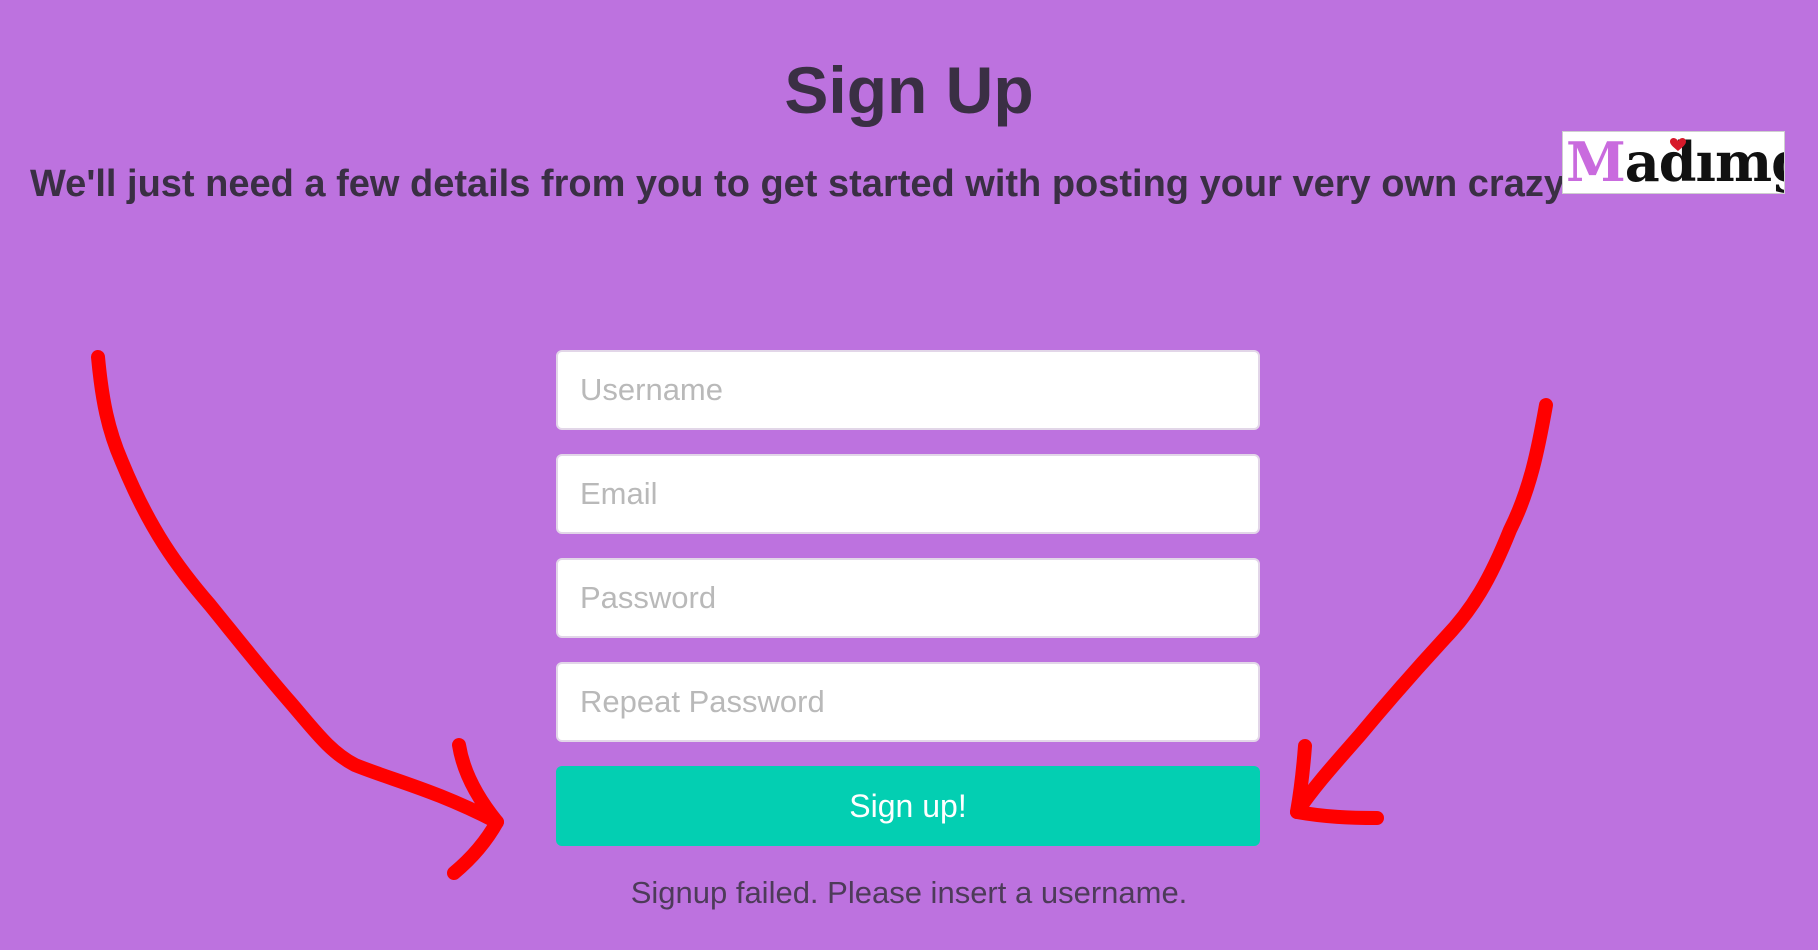  What do you see at coordinates (1596, 162) in the screenshot?
I see `logo-letter-m: M` at bounding box center [1596, 162].